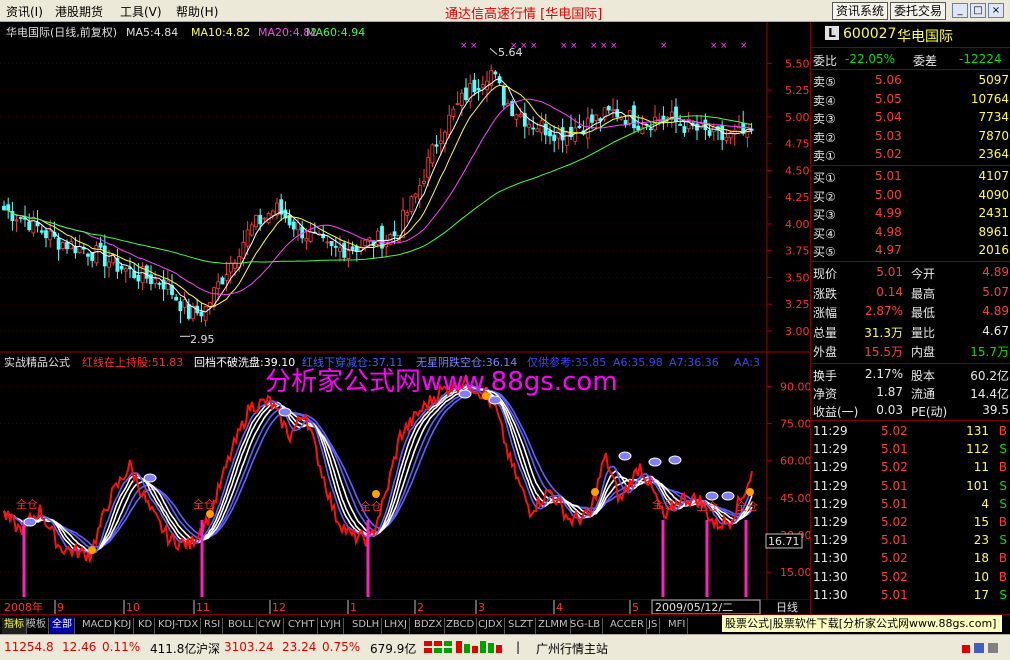 Image resolution: width=1010 pixels, height=660 pixels. Describe the element at coordinates (981, 576) in the screenshot. I see `tick-volume: 10` at that location.